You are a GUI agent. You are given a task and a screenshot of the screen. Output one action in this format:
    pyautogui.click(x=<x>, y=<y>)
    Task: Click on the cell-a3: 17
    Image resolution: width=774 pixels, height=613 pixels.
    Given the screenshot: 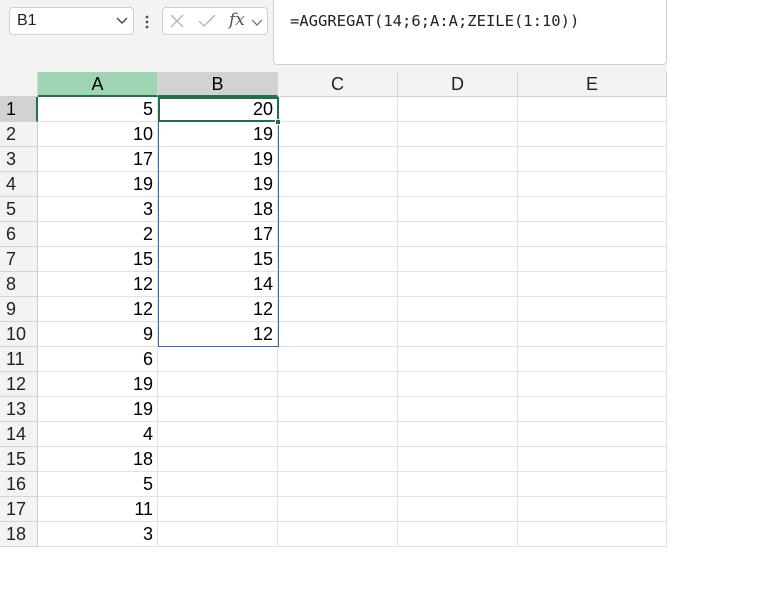 What is the action you would take?
    pyautogui.click(x=98, y=159)
    